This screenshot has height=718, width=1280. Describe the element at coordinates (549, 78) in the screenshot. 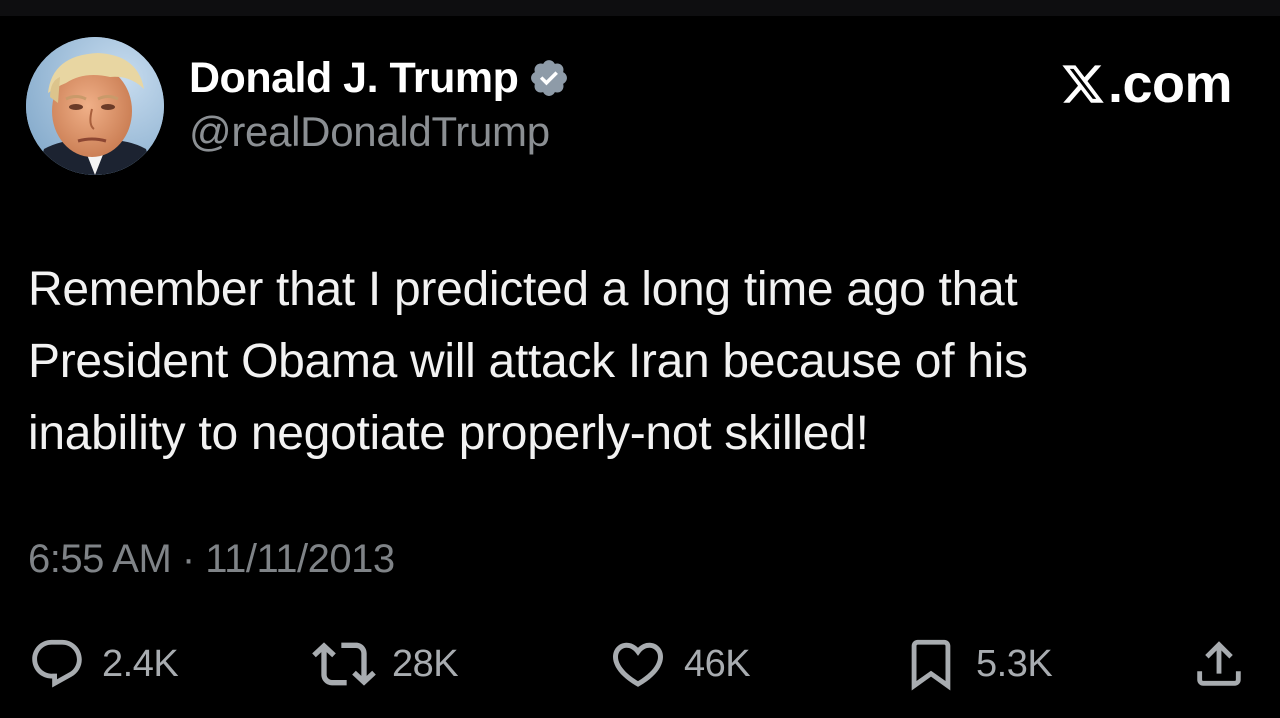

I see `verified-badge-icon` at that location.